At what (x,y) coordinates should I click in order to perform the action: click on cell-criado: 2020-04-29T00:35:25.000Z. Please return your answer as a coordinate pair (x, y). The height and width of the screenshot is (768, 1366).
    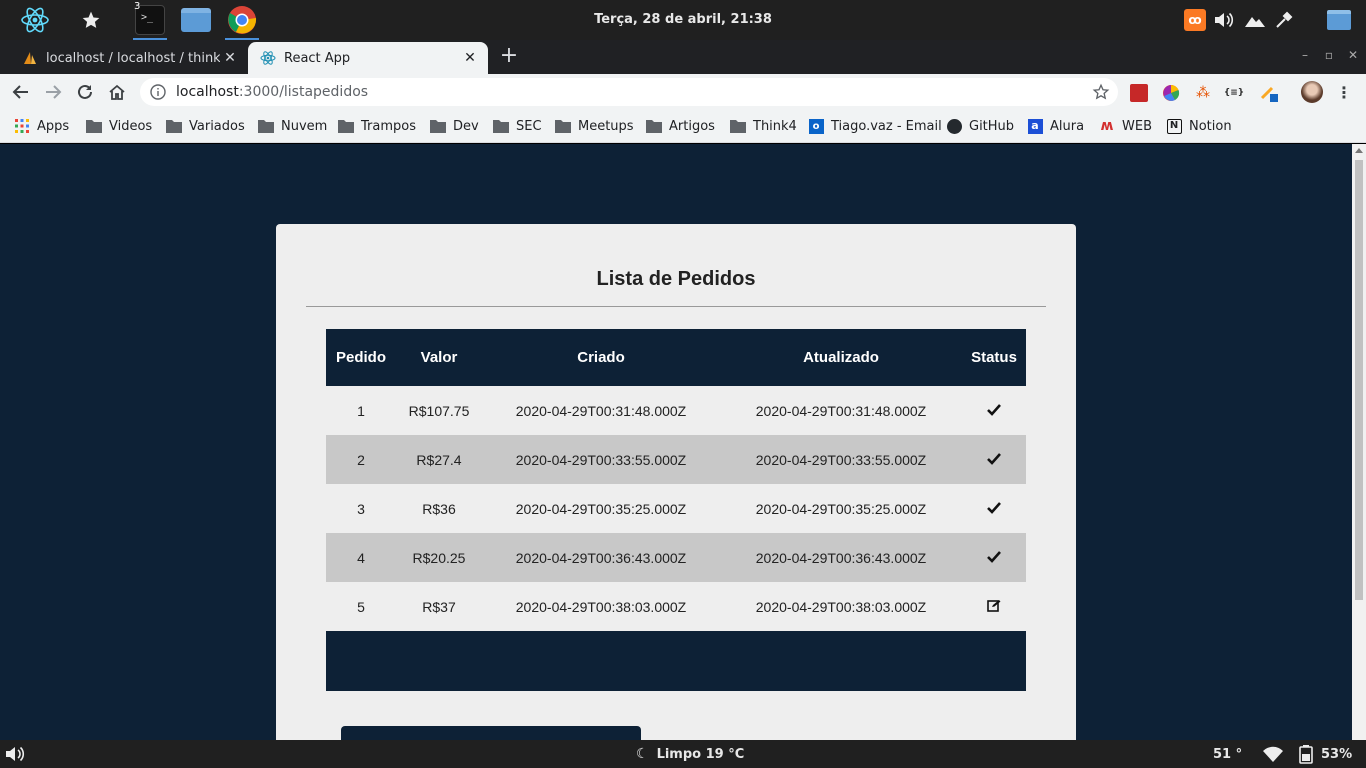
    Looking at the image, I should click on (601, 508).